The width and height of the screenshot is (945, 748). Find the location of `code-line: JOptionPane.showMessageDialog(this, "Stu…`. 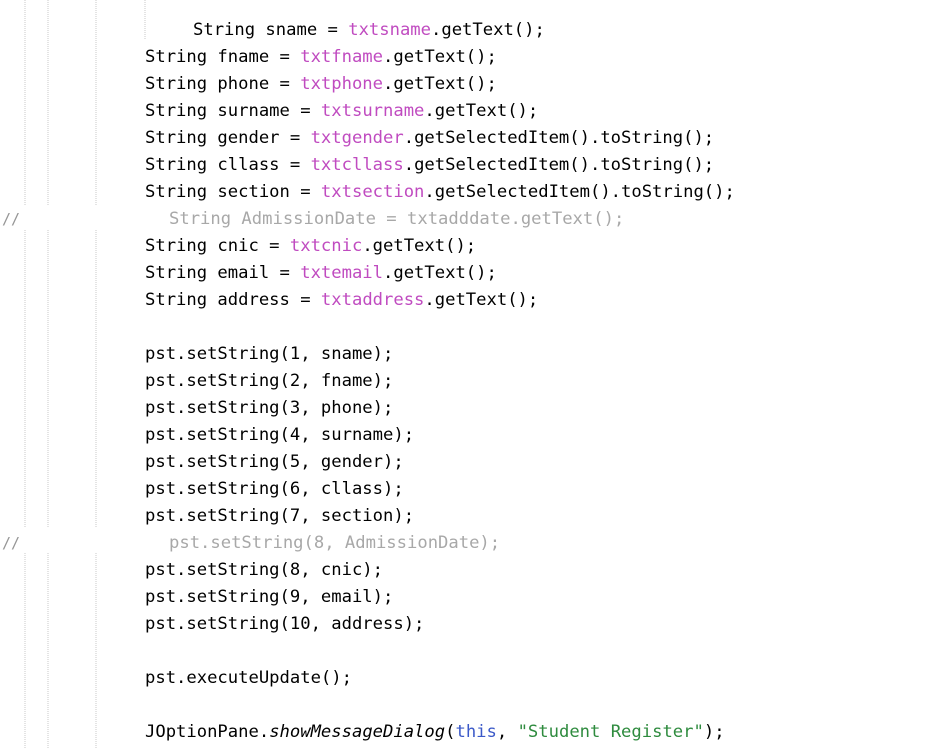

code-line: JOptionPane.showMessageDialog(this, "Stu… is located at coordinates (472, 732).